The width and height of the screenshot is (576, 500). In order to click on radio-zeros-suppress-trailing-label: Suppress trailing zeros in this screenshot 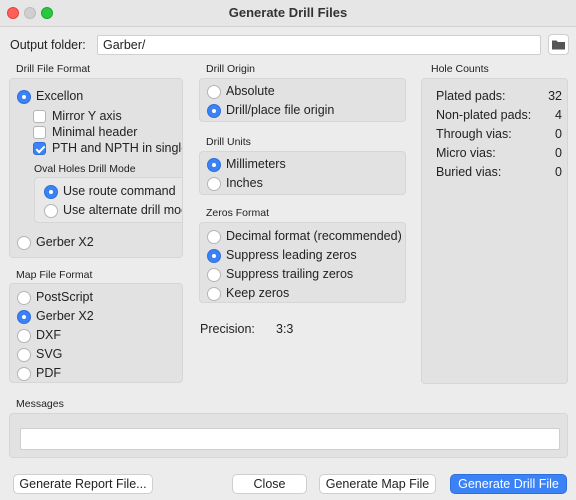, I will do `click(290, 274)`.